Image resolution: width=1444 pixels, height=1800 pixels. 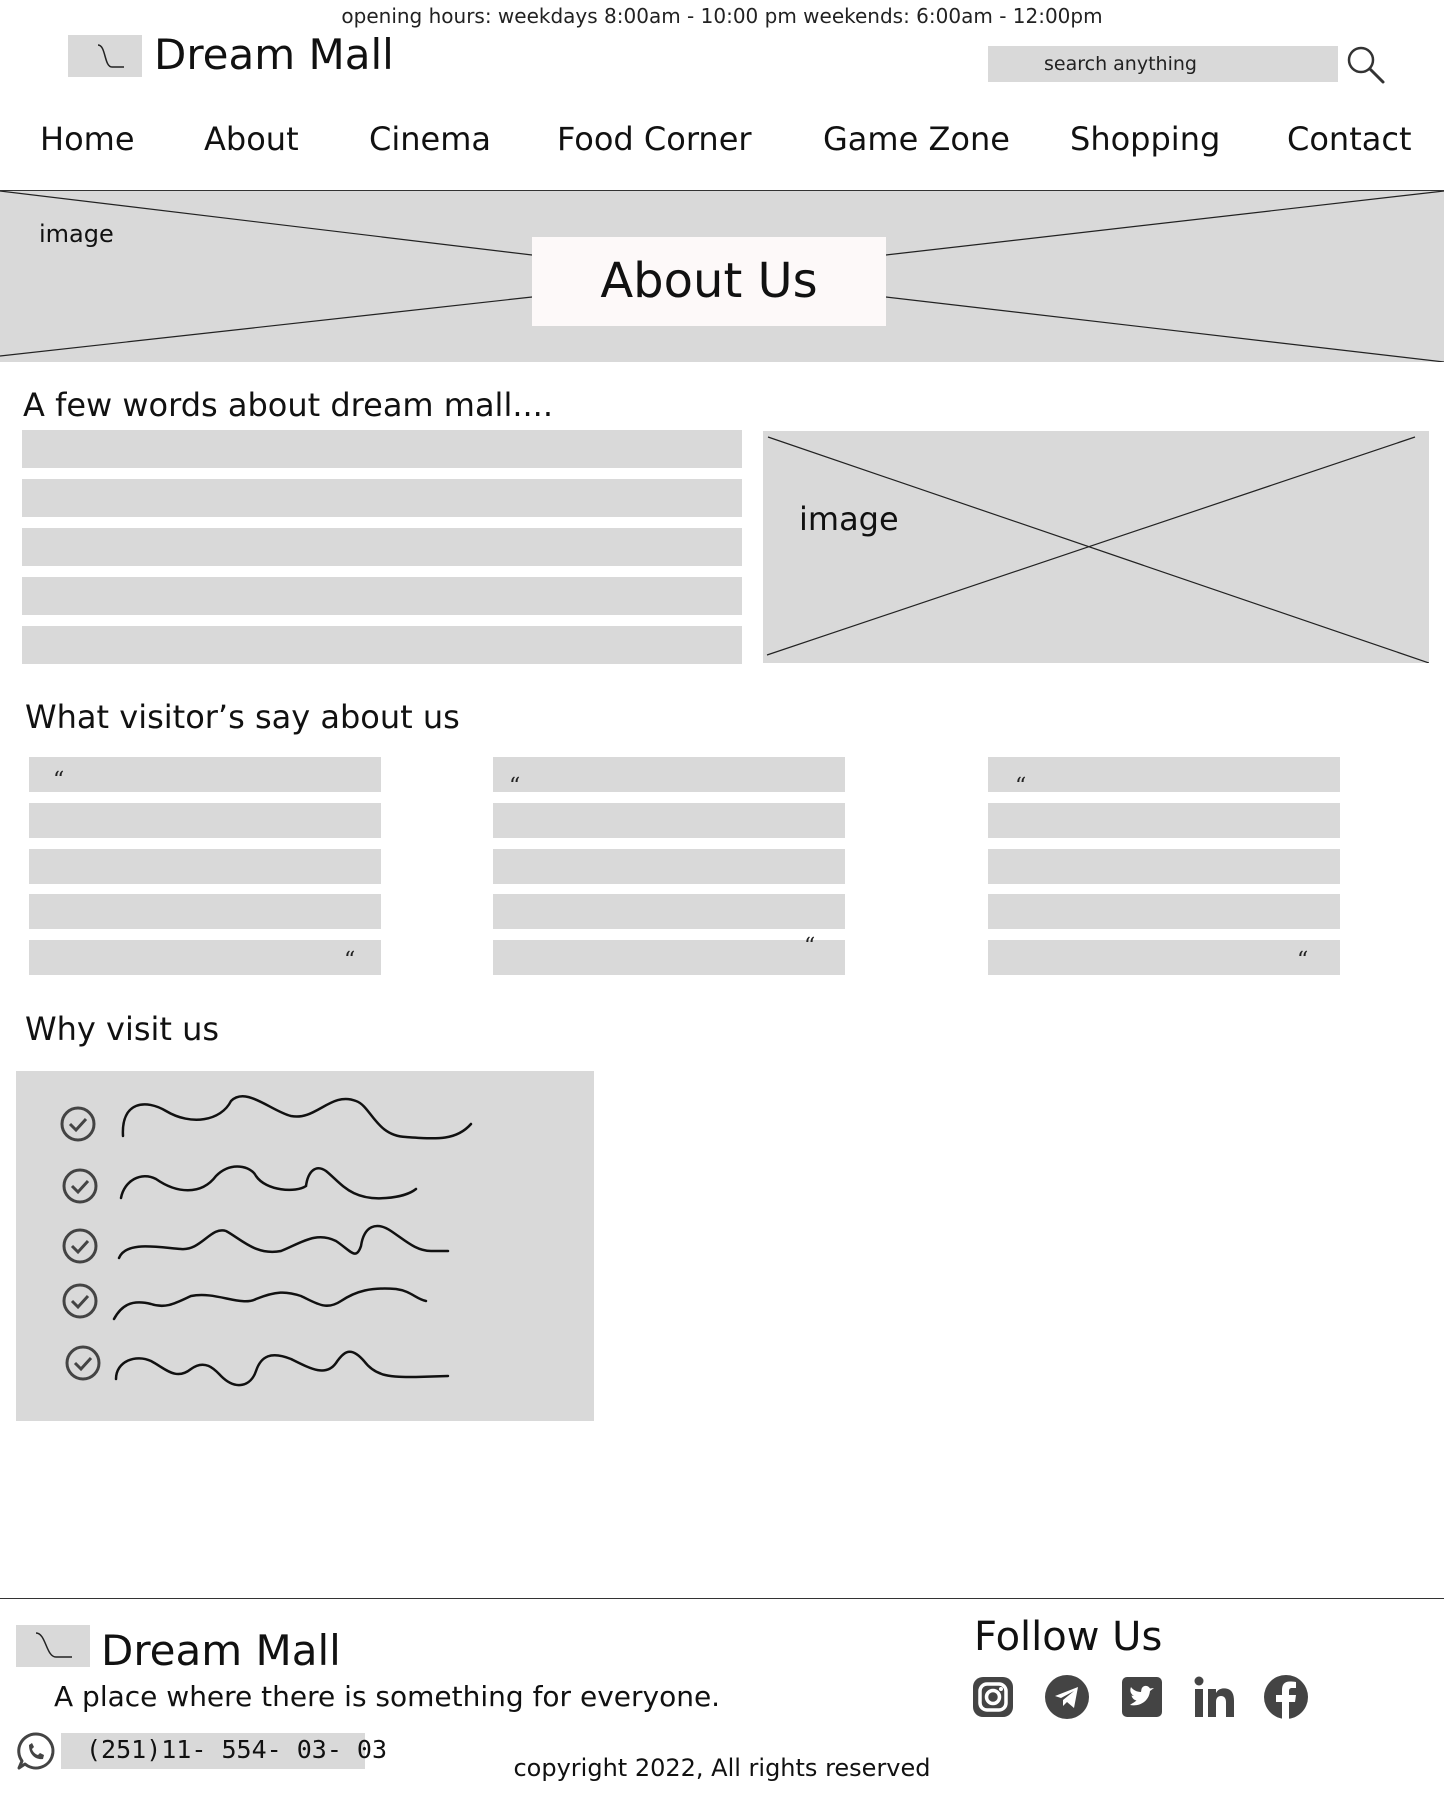 What do you see at coordinates (251, 139) in the screenshot?
I see `nav-about: About` at bounding box center [251, 139].